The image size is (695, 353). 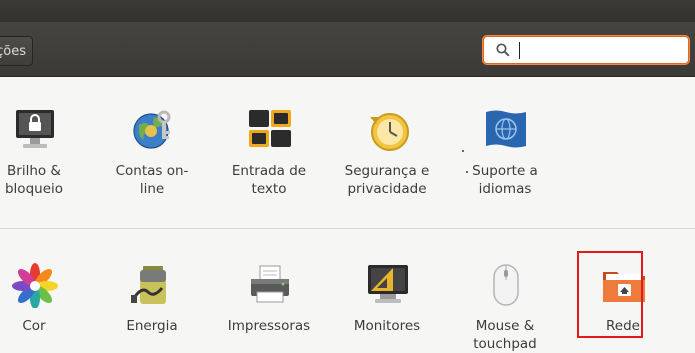 I want to click on settings-item-mouse-touchpad: Mouse & touchpad, so click(x=505, y=307).